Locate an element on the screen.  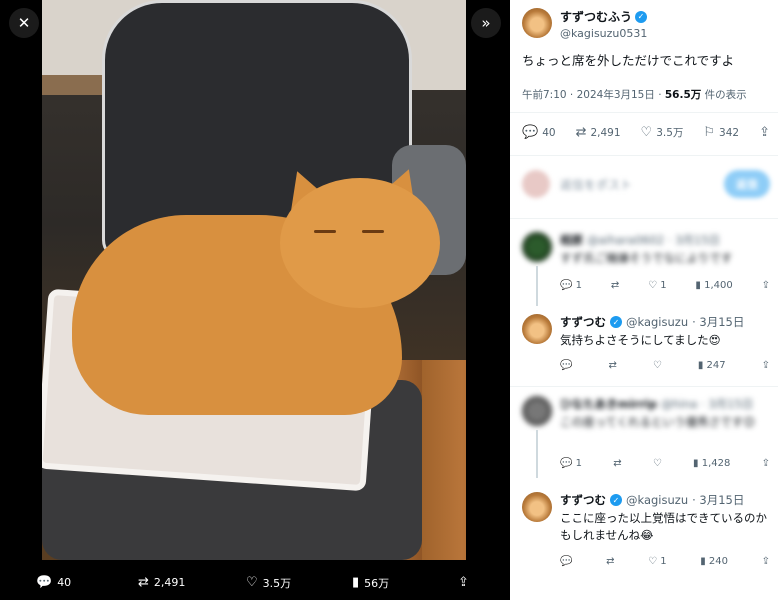
like-count: 1 is located at coordinates (663, 561).